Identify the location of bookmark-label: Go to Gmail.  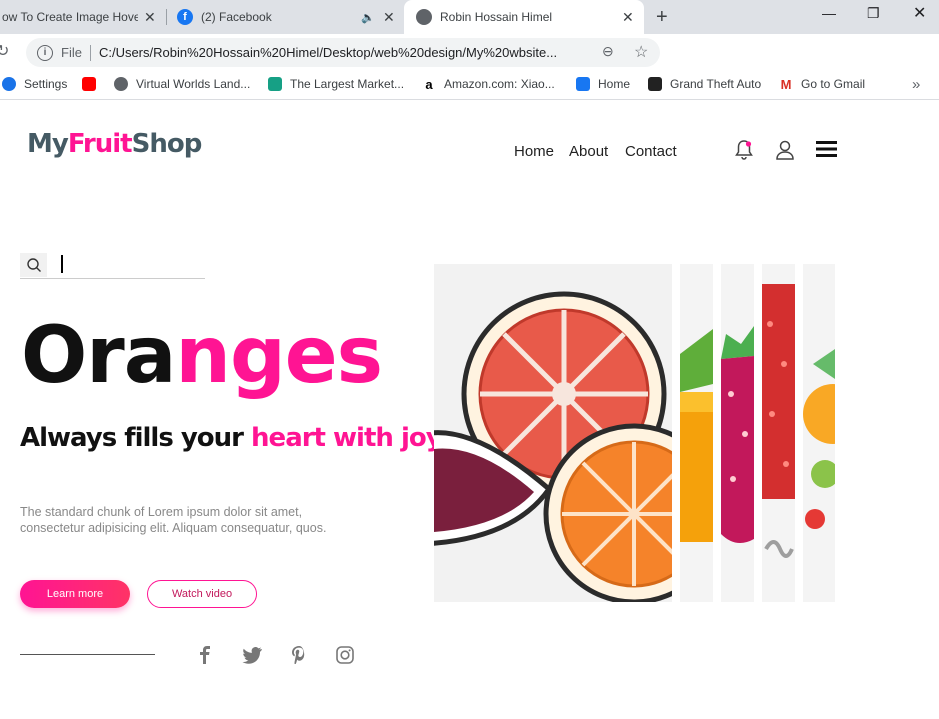
(833, 84).